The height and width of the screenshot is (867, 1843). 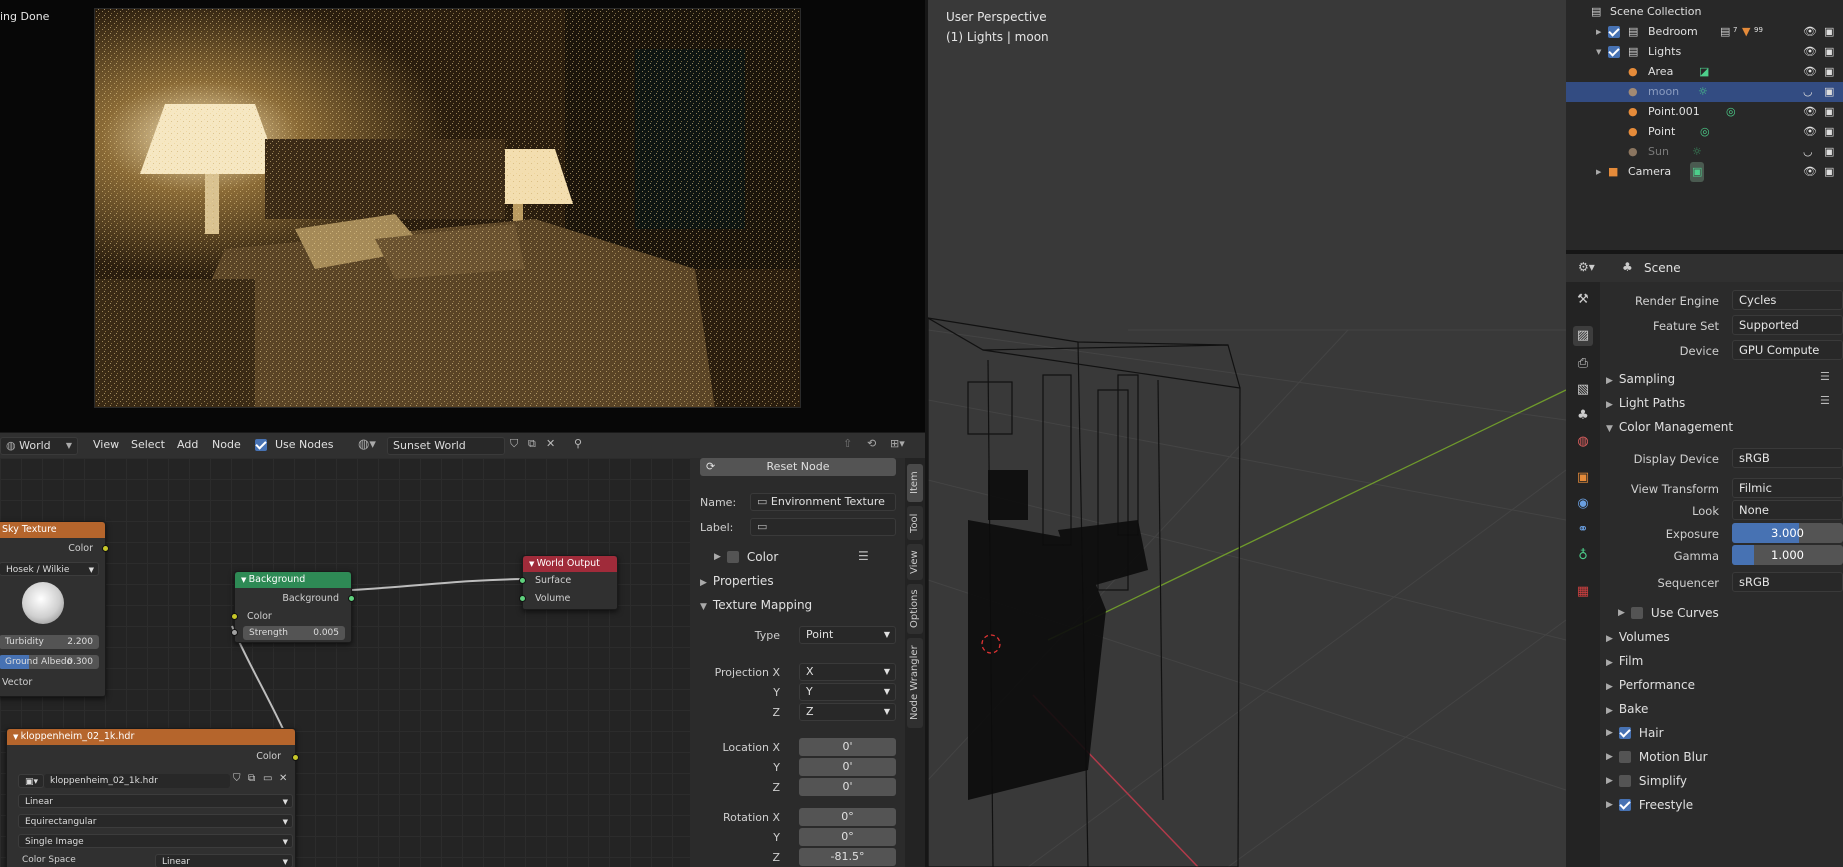 What do you see at coordinates (1704, 172) in the screenshot?
I see `outliner-row-camera: ▶ ■ Camera ▣` at bounding box center [1704, 172].